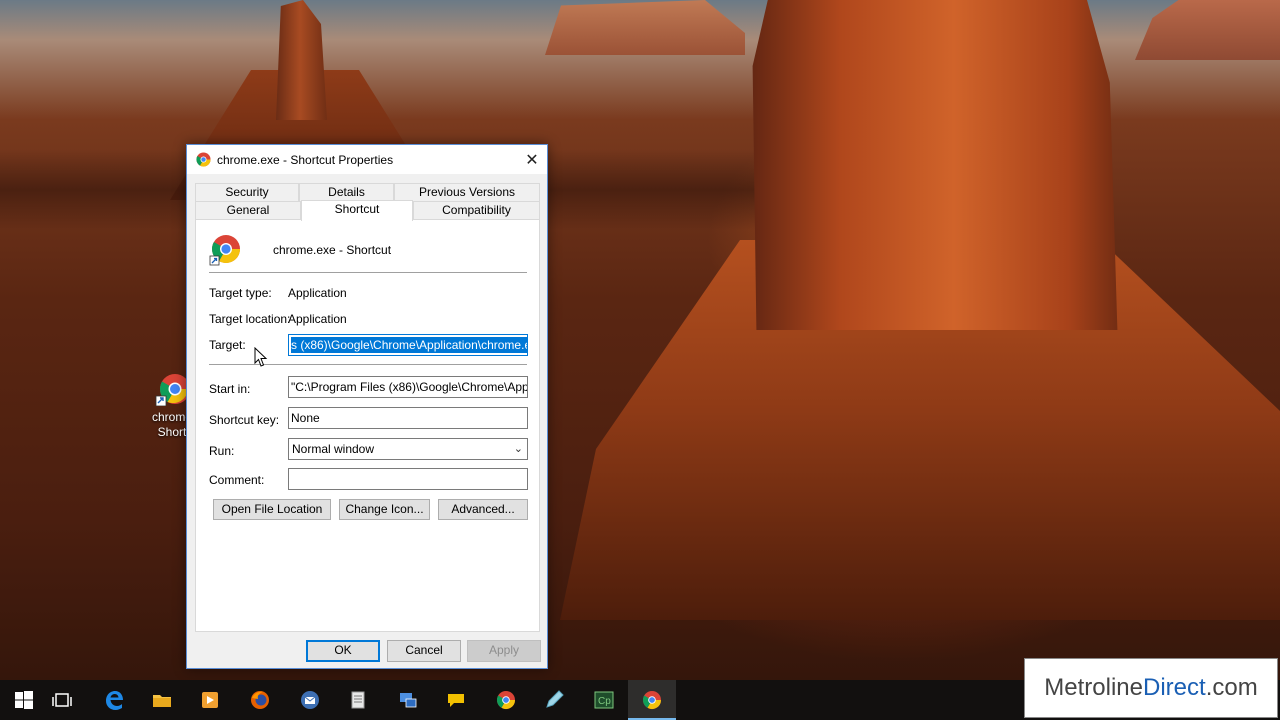 The image size is (1280, 720). I want to click on start-in-label: Start in:, so click(230, 389).